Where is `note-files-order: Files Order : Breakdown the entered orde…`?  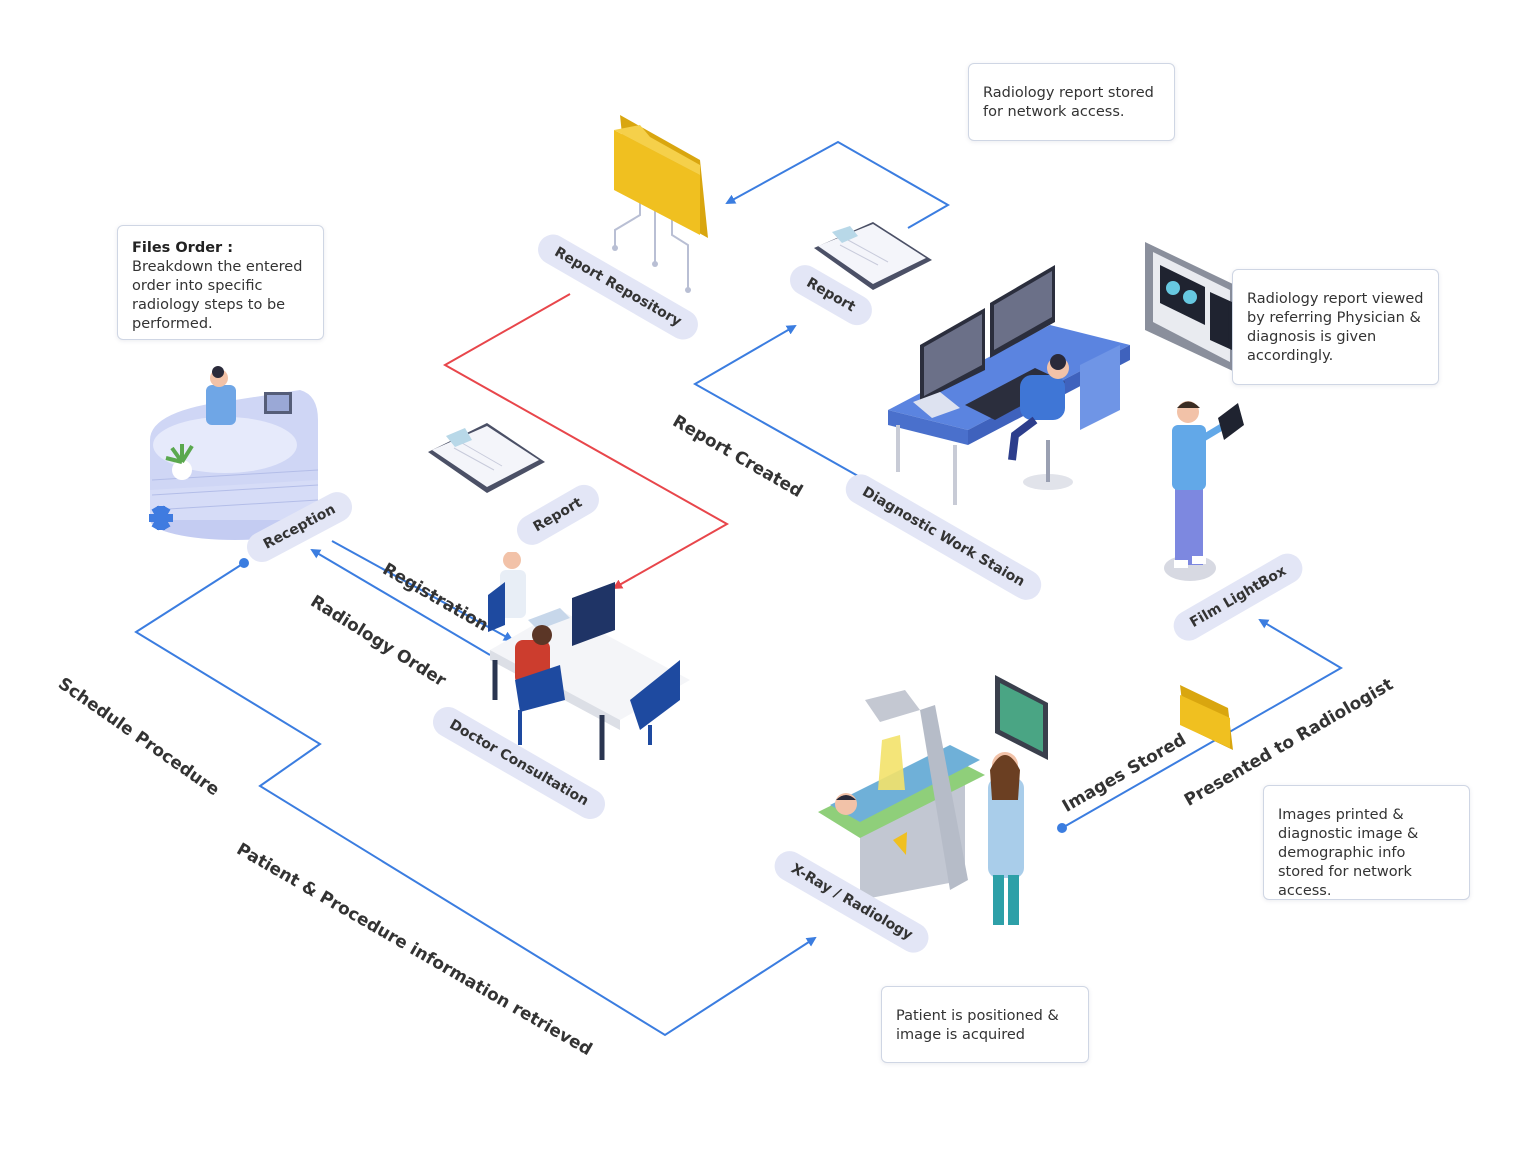 note-files-order: Files Order : Breakdown the entered orde… is located at coordinates (220, 282).